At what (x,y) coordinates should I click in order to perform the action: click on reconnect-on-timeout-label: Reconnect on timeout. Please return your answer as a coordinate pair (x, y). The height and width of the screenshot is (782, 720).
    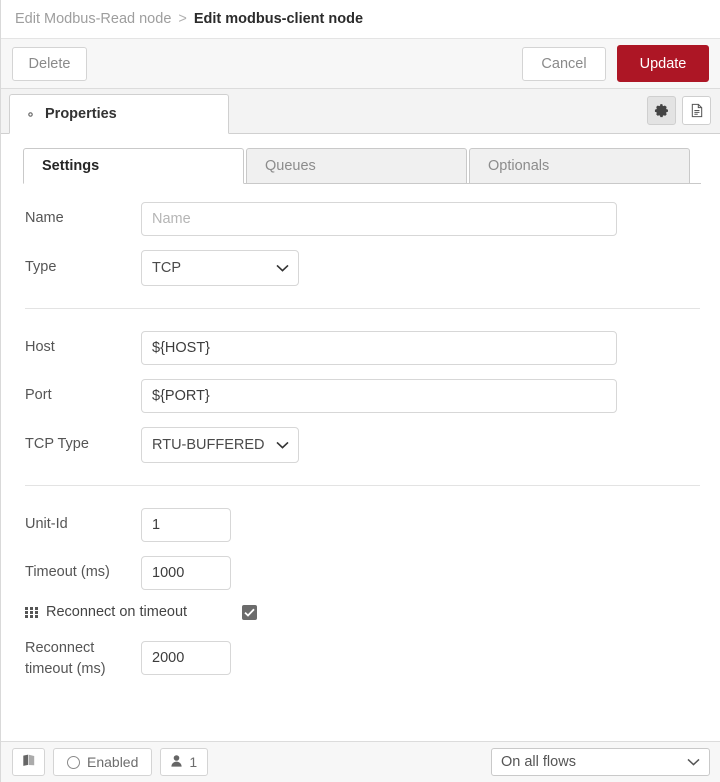
    Looking at the image, I should click on (117, 612).